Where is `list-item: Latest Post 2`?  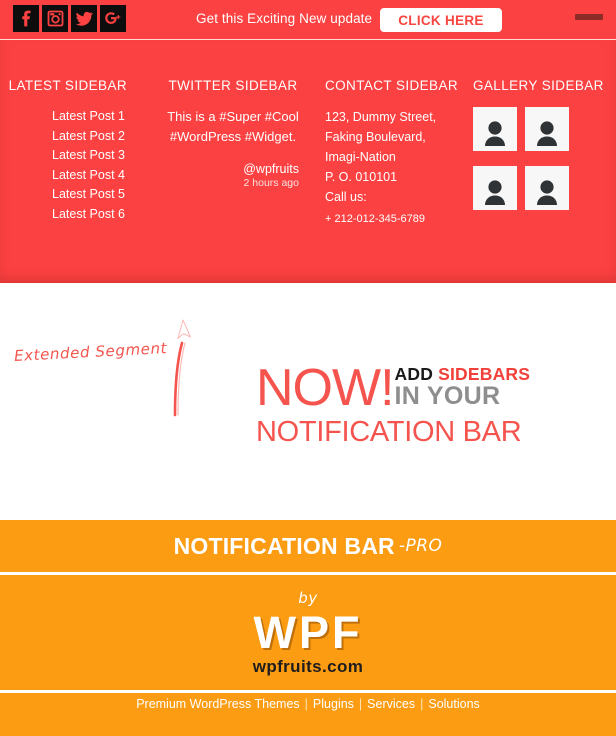 list-item: Latest Post 2 is located at coordinates (62, 137).